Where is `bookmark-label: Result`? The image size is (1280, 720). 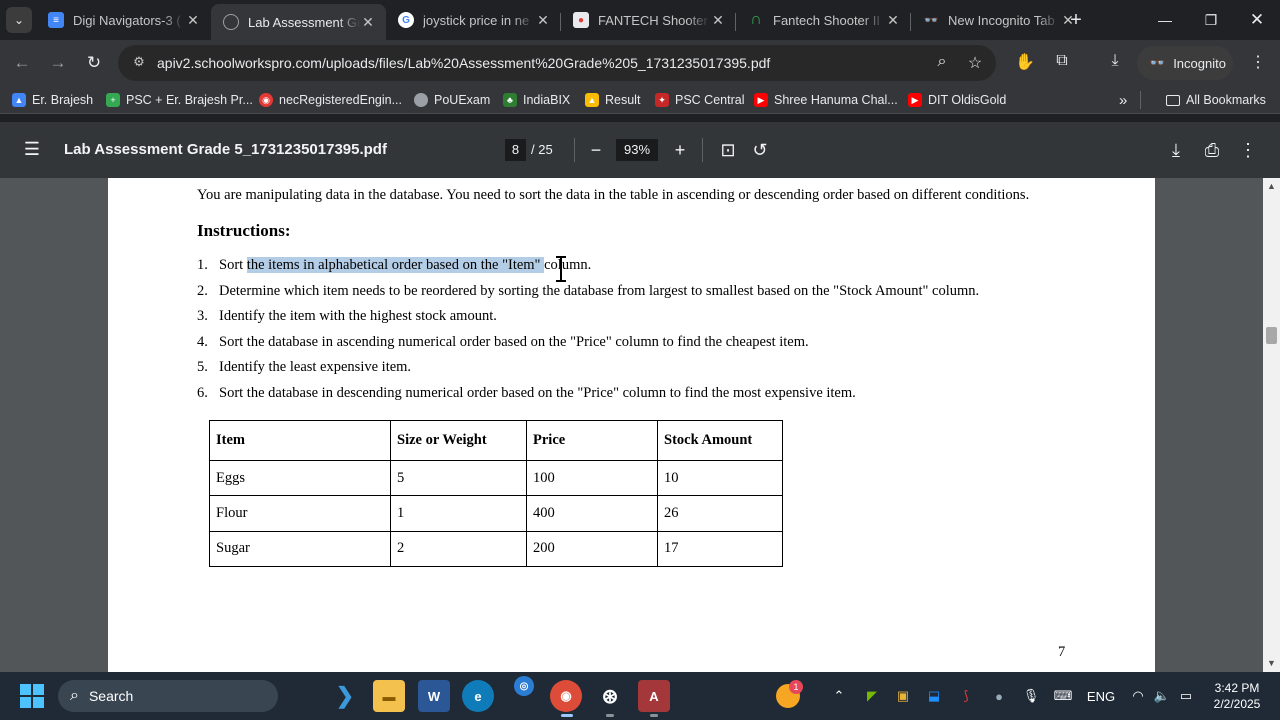
bookmark-label: Result is located at coordinates (623, 100).